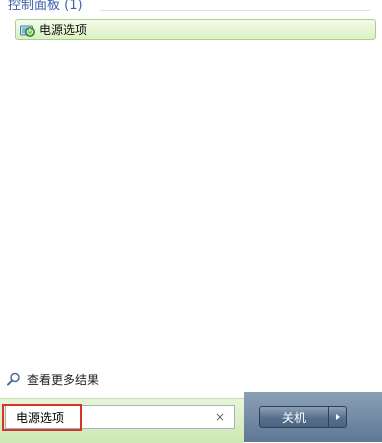 This screenshot has height=443, width=382. Describe the element at coordinates (114, 417) in the screenshot. I see `search-input` at that location.